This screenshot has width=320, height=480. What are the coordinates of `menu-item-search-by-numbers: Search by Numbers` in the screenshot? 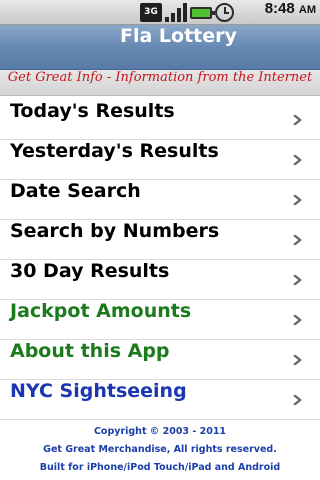 It's located at (160, 240).